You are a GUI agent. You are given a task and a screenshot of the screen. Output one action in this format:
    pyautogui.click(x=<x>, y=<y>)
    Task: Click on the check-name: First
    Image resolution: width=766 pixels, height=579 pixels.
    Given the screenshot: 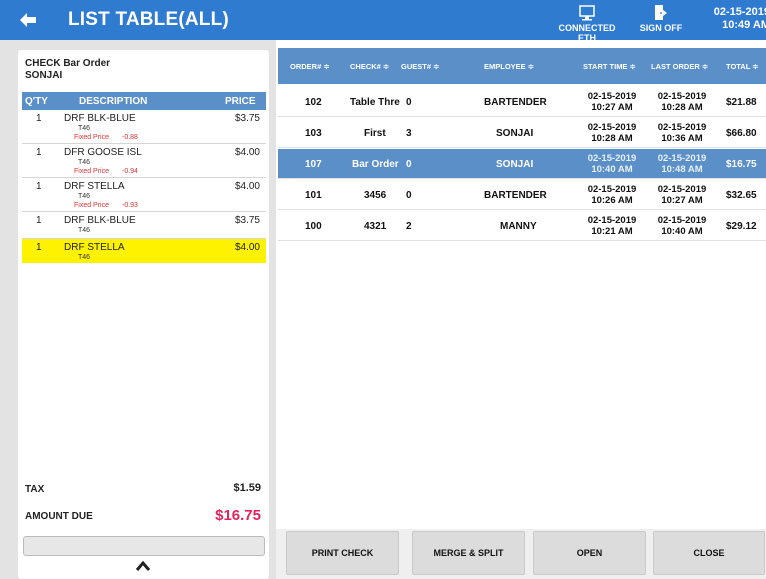 What is the action you would take?
    pyautogui.click(x=375, y=133)
    